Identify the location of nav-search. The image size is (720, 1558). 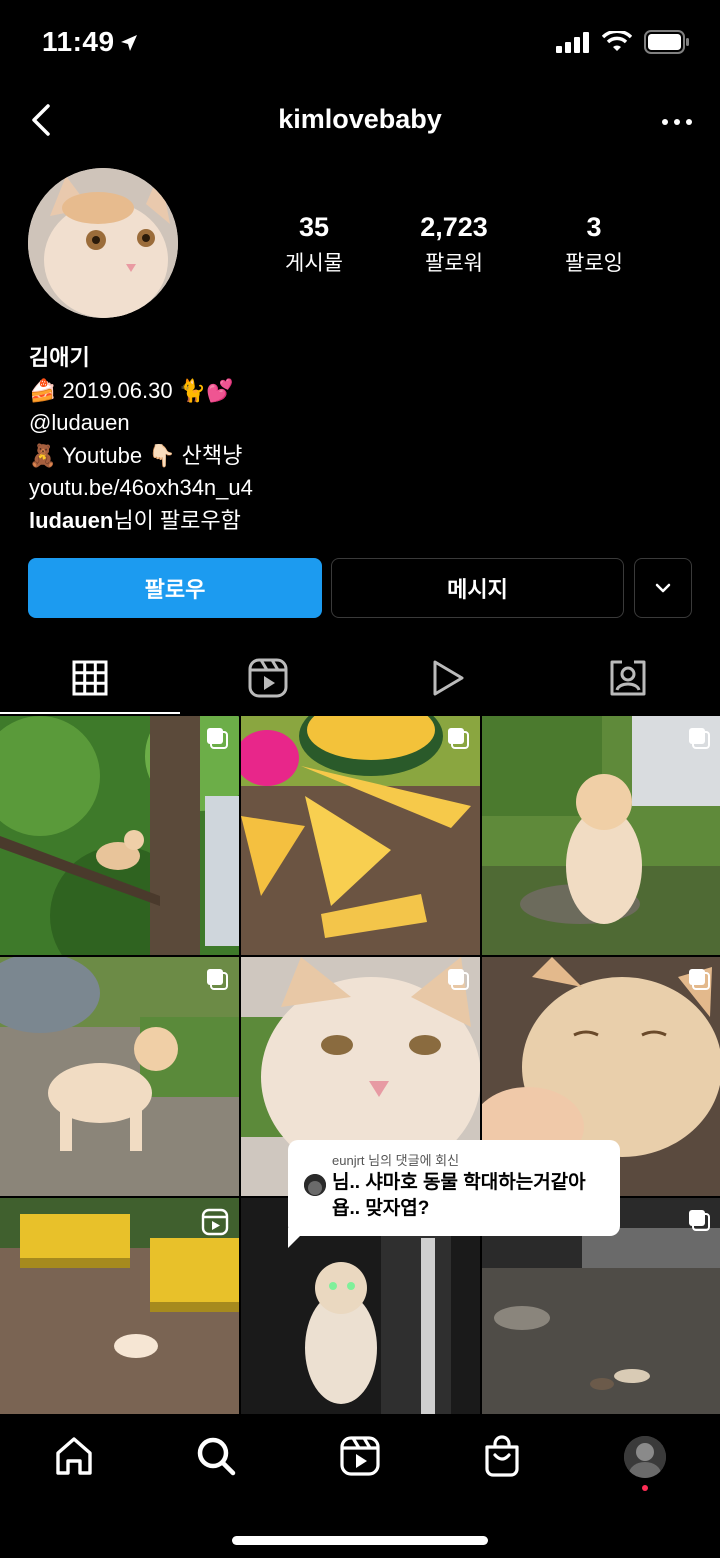
(216, 1456).